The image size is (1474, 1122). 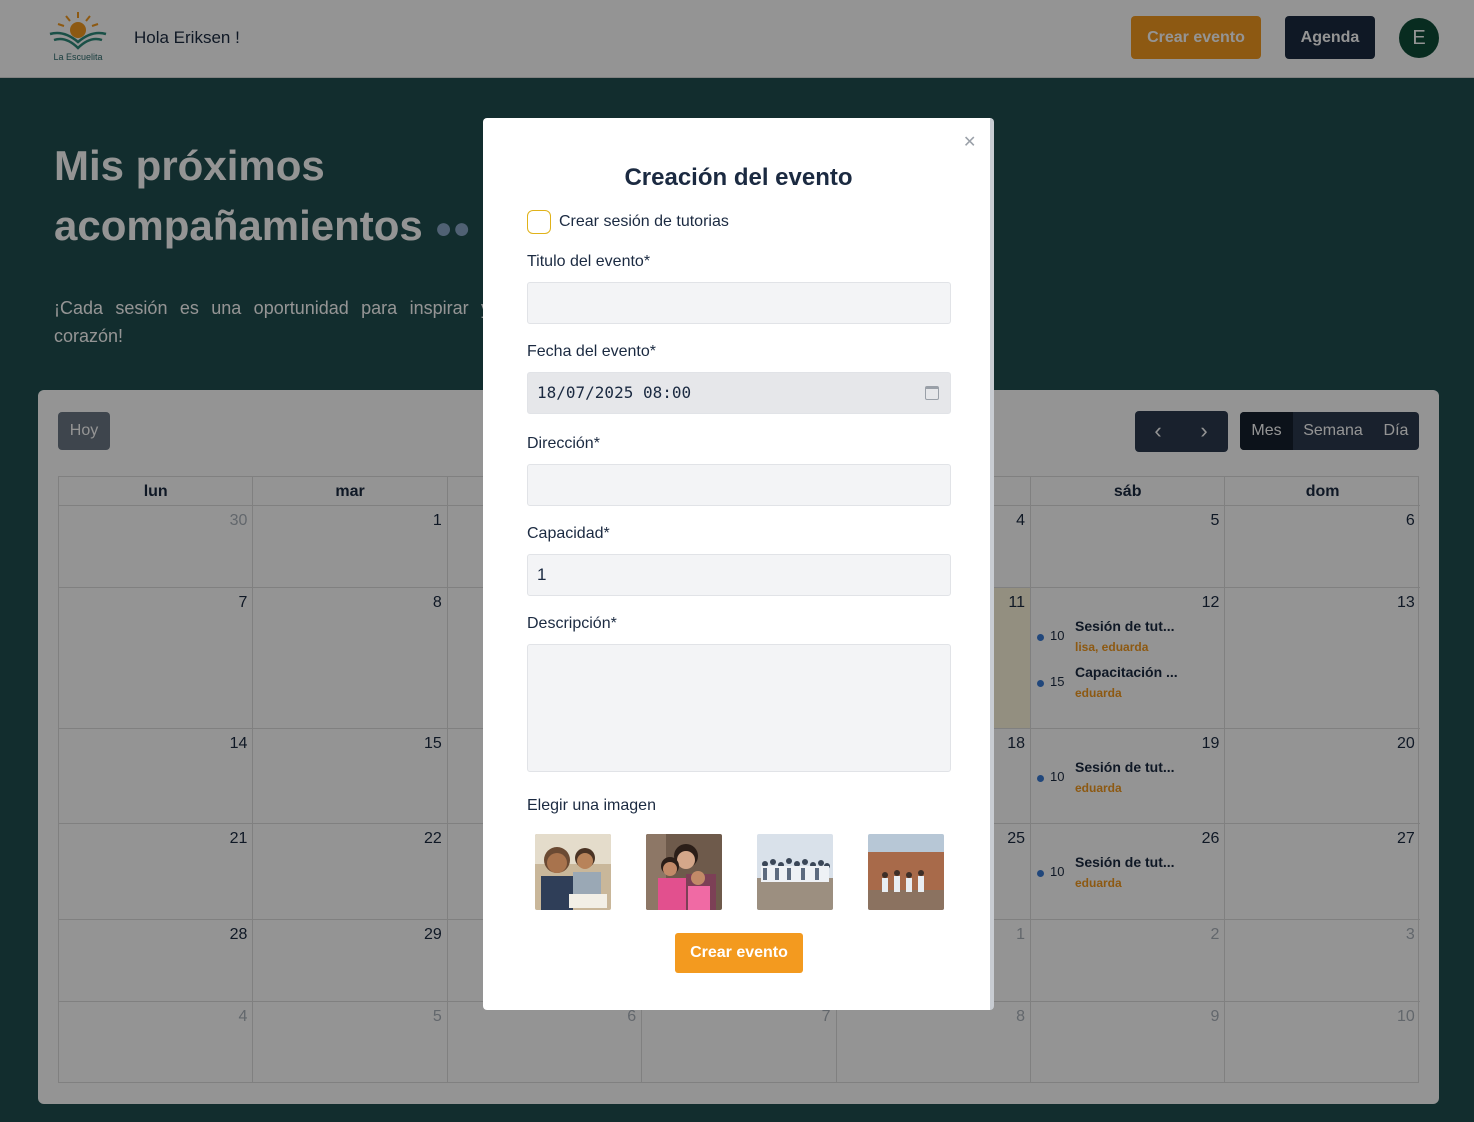 I want to click on event-title-input, so click(x=739, y=303).